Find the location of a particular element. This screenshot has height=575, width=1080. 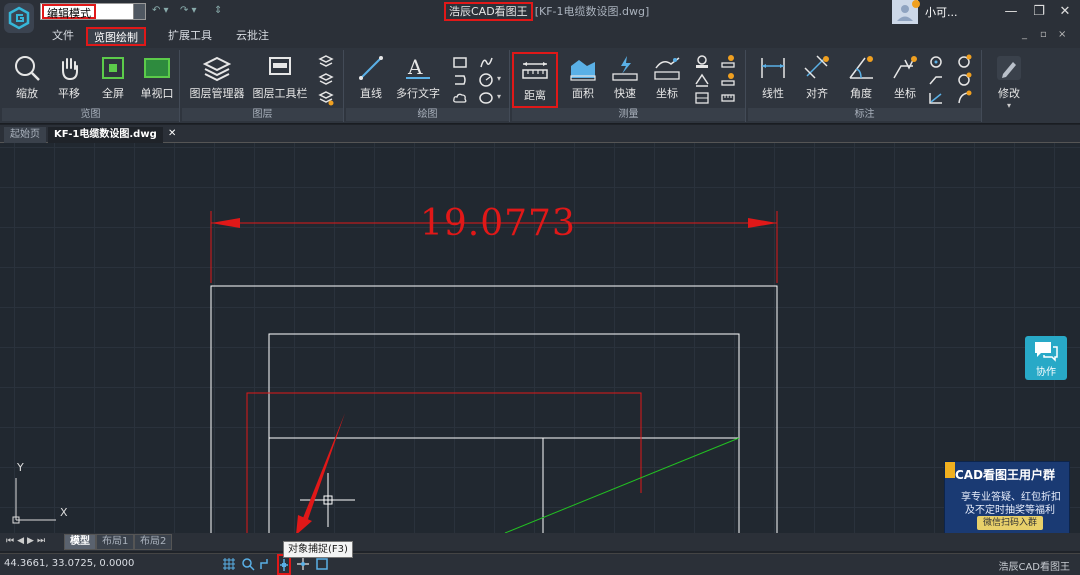

fullscreen-icon is located at coordinates (113, 68).